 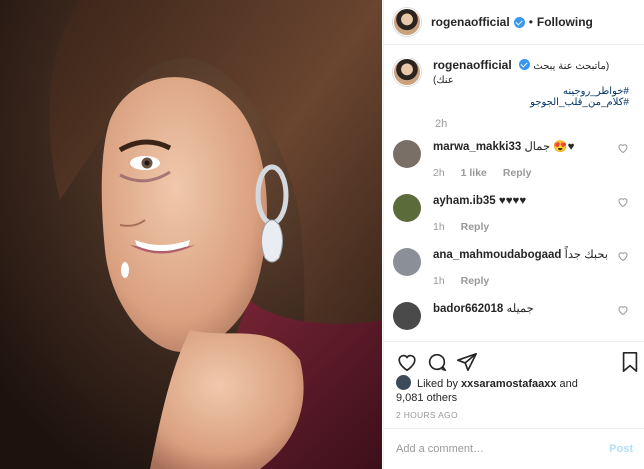 I want to click on caption-avatar, so click(x=407, y=72).